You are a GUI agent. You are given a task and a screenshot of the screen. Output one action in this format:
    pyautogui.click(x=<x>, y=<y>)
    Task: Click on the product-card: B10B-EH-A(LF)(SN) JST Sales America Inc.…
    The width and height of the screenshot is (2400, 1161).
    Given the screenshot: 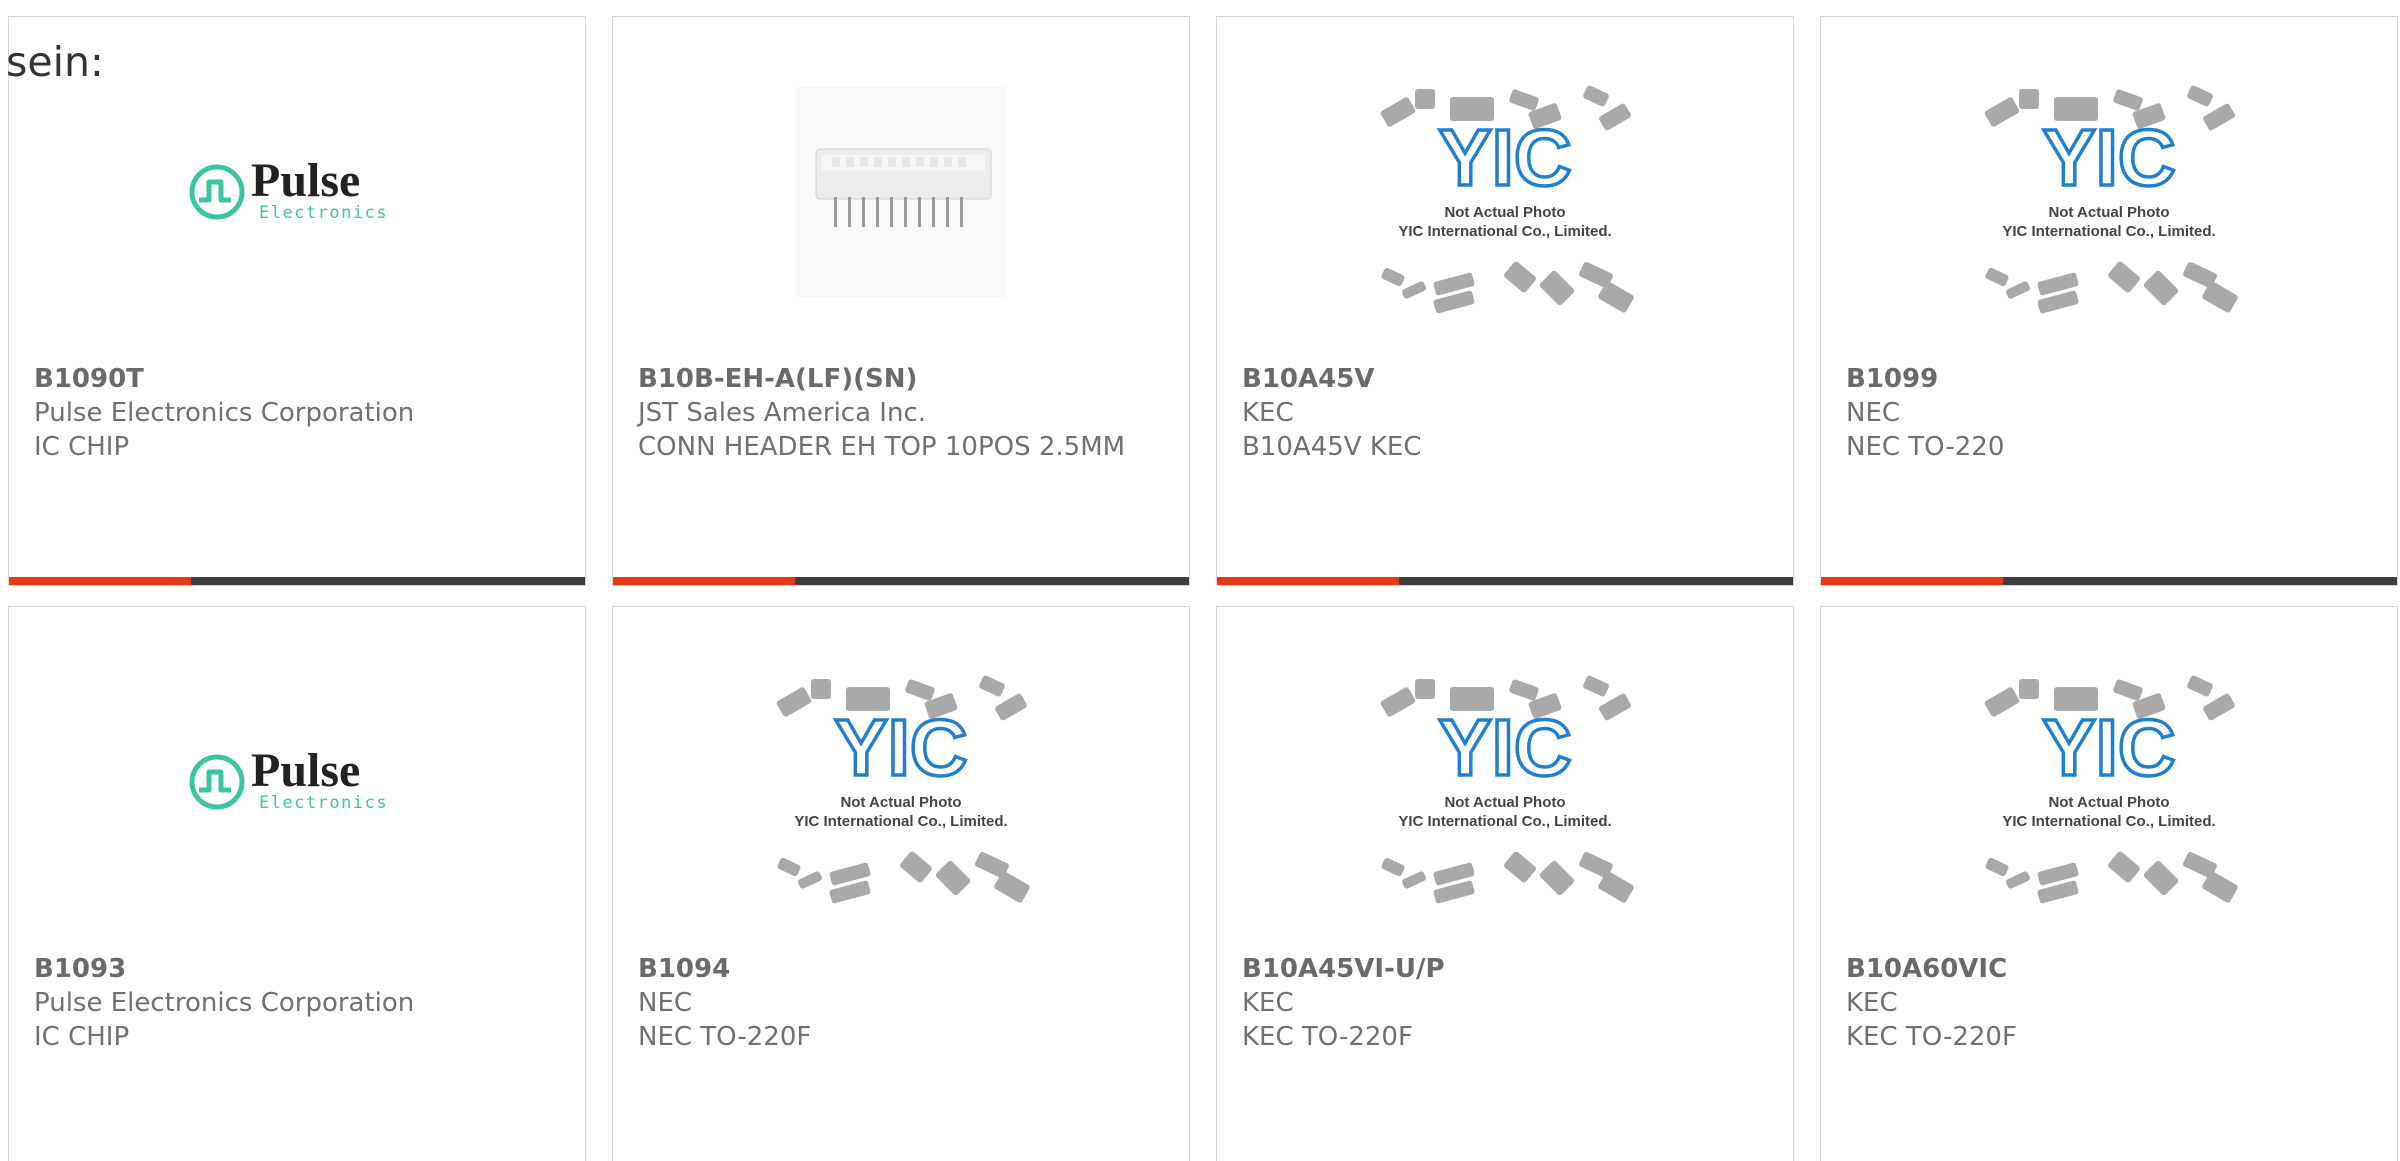 What is the action you would take?
    pyautogui.click(x=901, y=301)
    